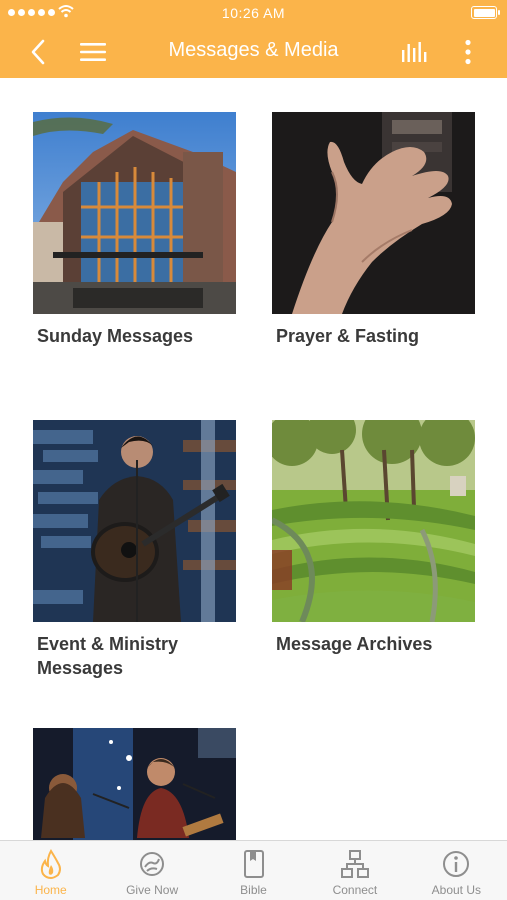  What do you see at coordinates (134, 213) in the screenshot?
I see `church-building-photo` at bounding box center [134, 213].